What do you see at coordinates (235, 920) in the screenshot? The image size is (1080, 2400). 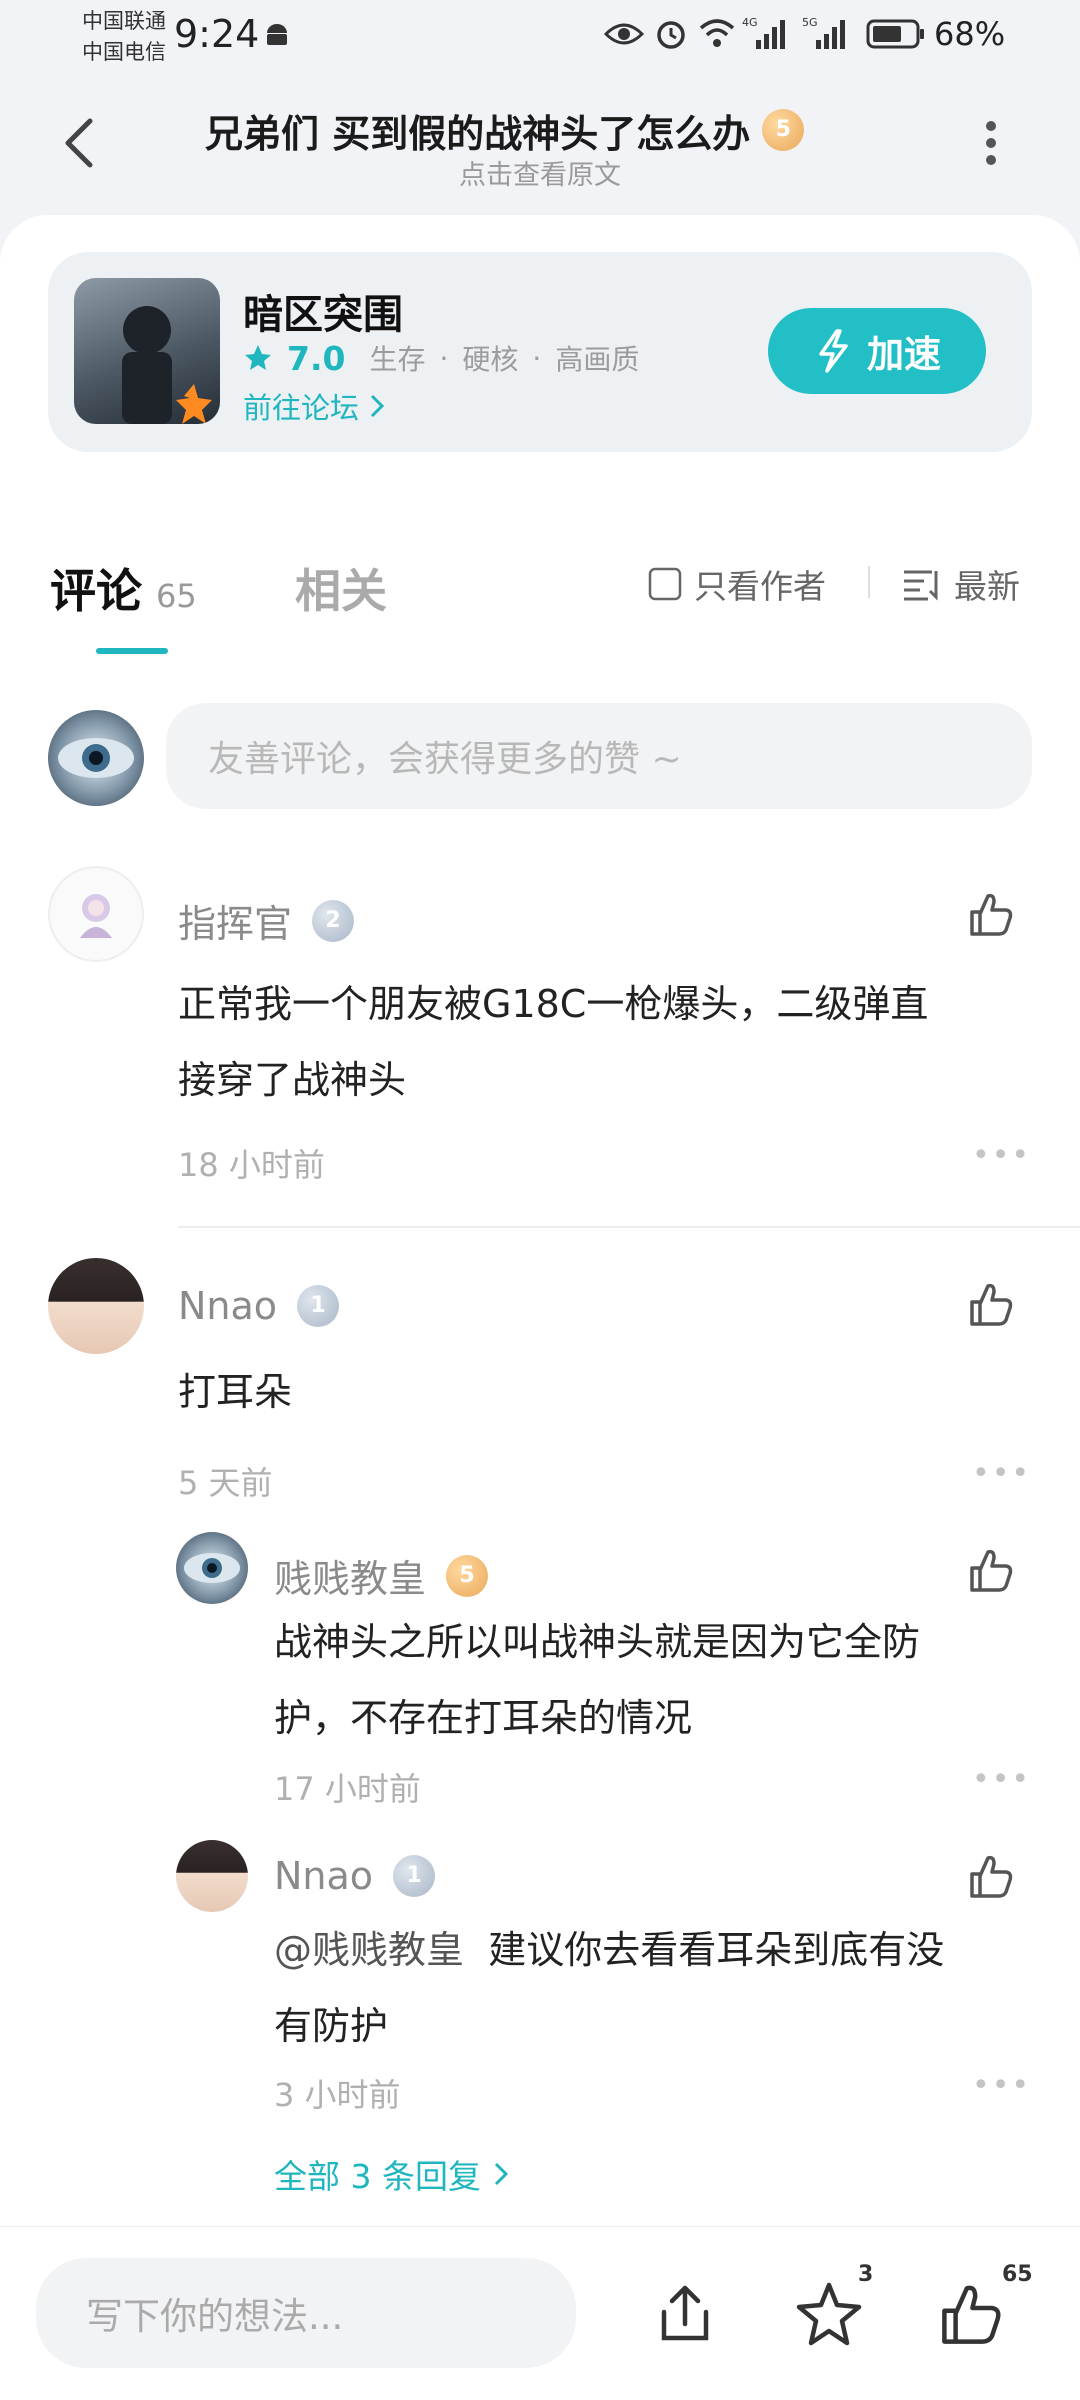 I see `comment-username: 指挥官` at bounding box center [235, 920].